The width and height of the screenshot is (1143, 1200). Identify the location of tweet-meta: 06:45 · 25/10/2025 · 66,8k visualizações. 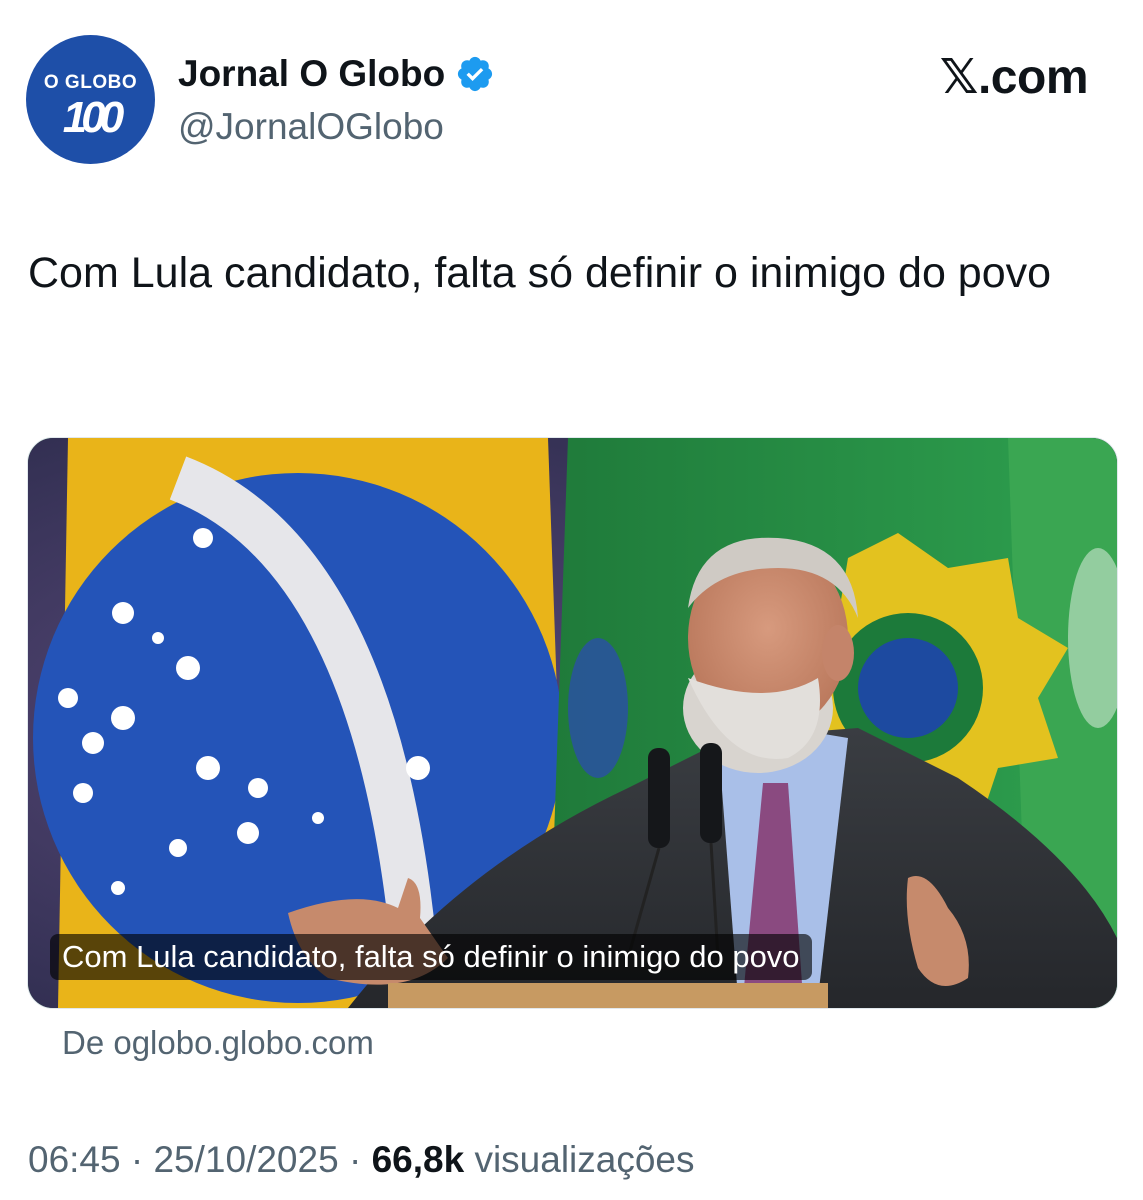
(361, 1160).